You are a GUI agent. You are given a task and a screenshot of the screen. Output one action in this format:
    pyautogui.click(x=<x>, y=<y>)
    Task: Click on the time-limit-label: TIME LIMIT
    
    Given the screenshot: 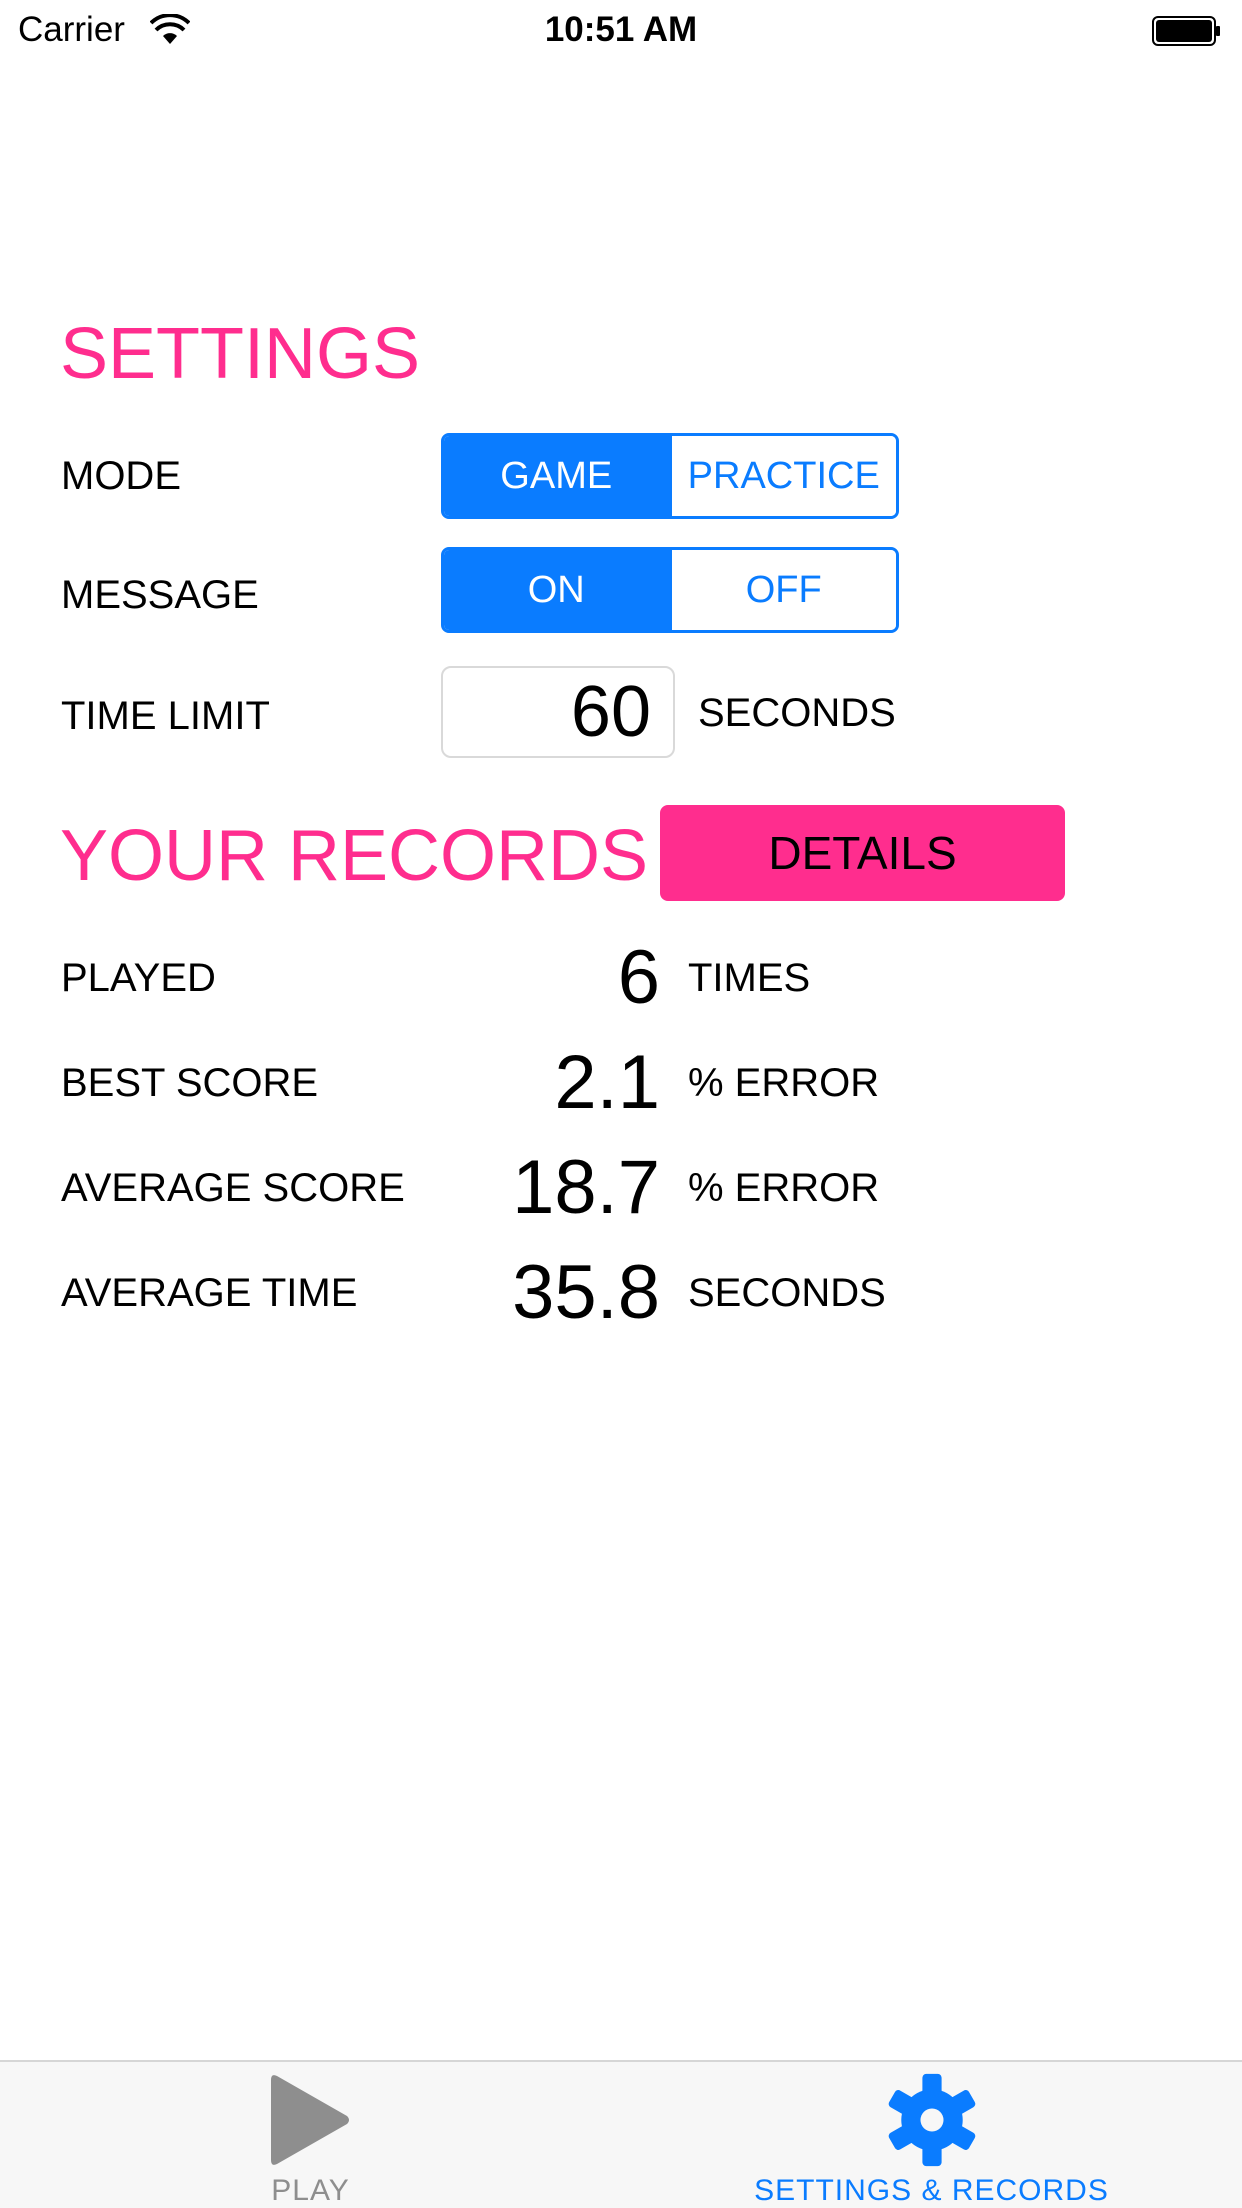 What is the action you would take?
    pyautogui.click(x=165, y=716)
    